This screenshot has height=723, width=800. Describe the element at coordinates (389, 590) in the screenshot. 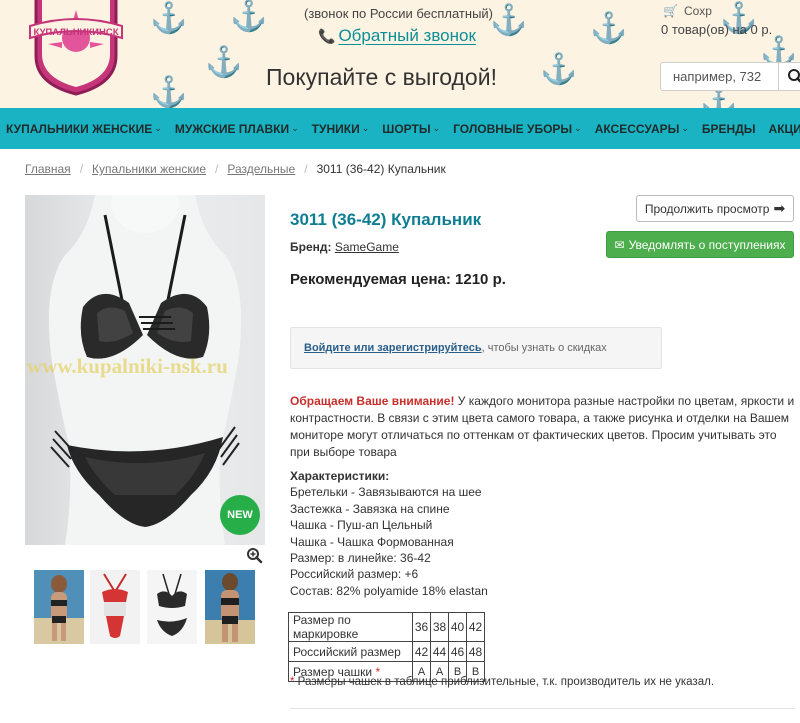

I see `spec-line: Состав: 82% polyamide 18% elastan` at that location.